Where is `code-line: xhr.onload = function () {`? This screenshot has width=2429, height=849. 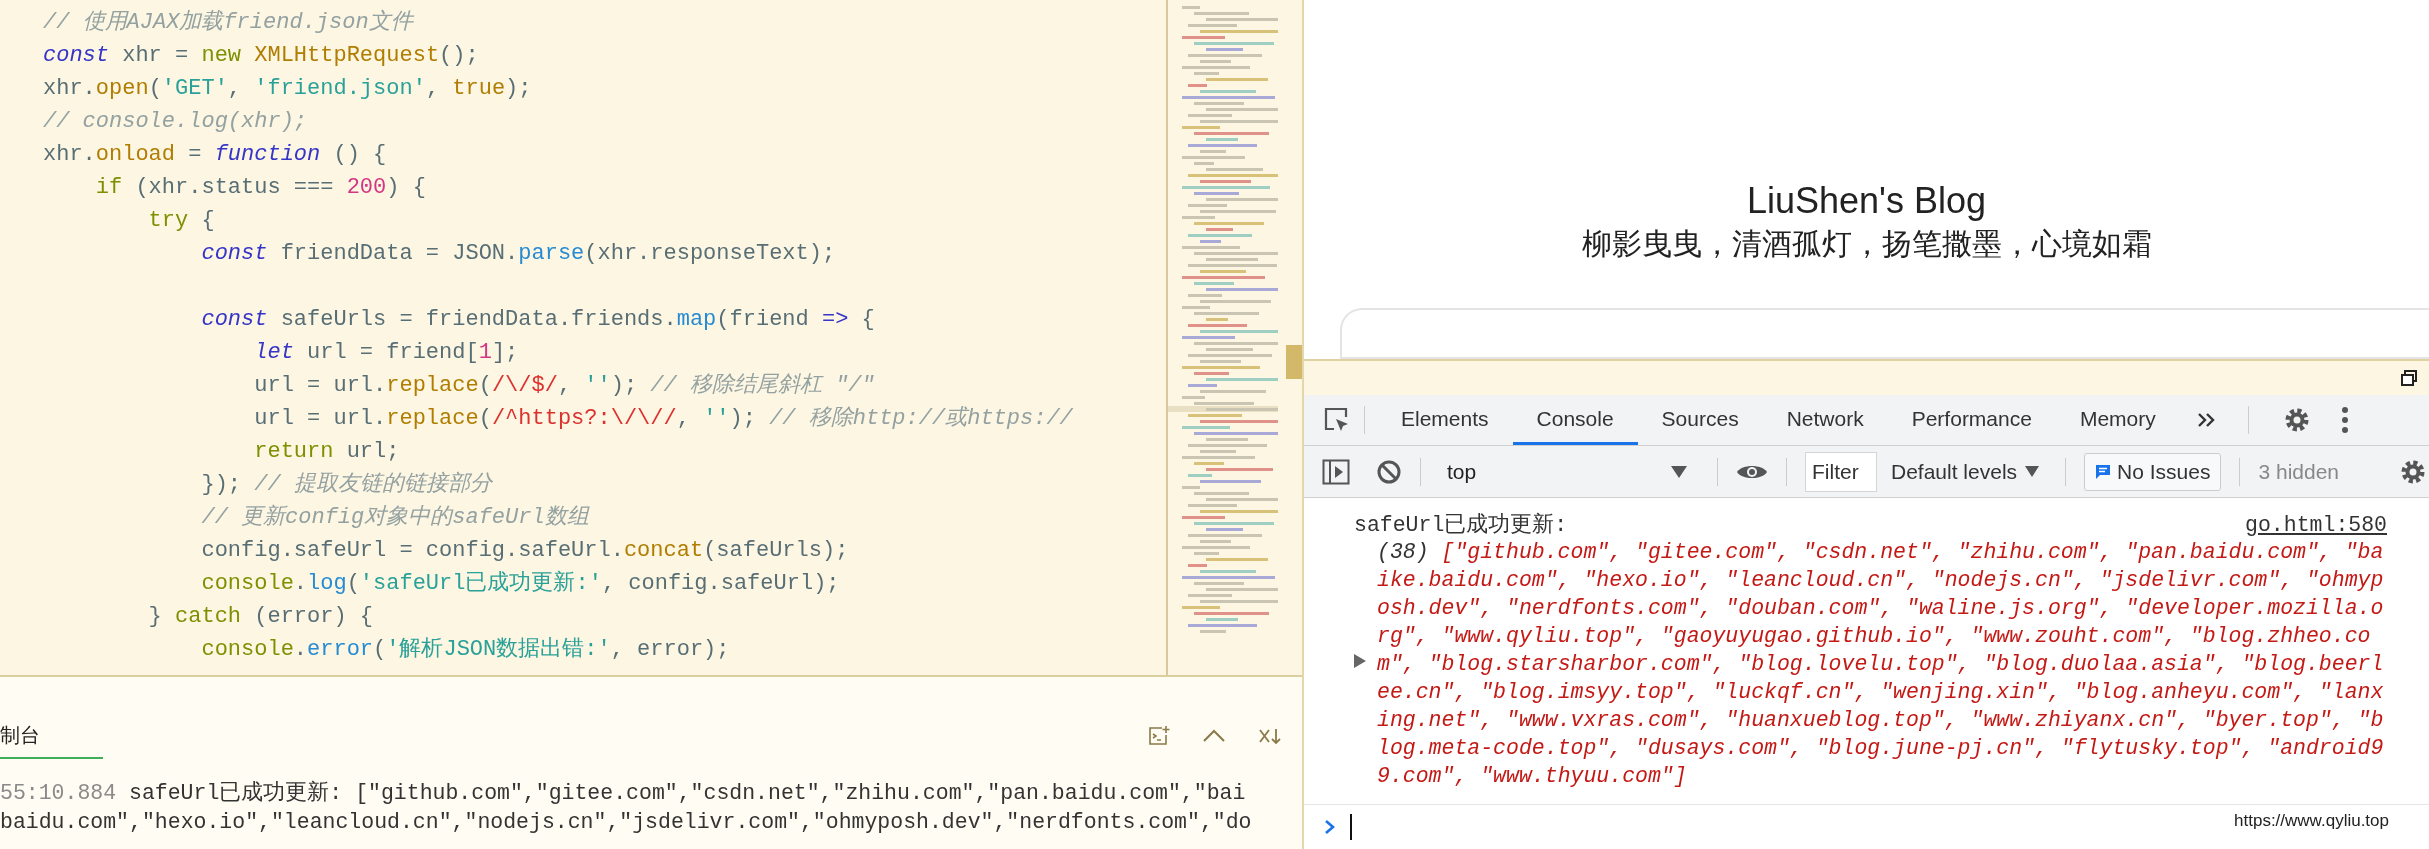
code-line: xhr.onload = function () { is located at coordinates (215, 155).